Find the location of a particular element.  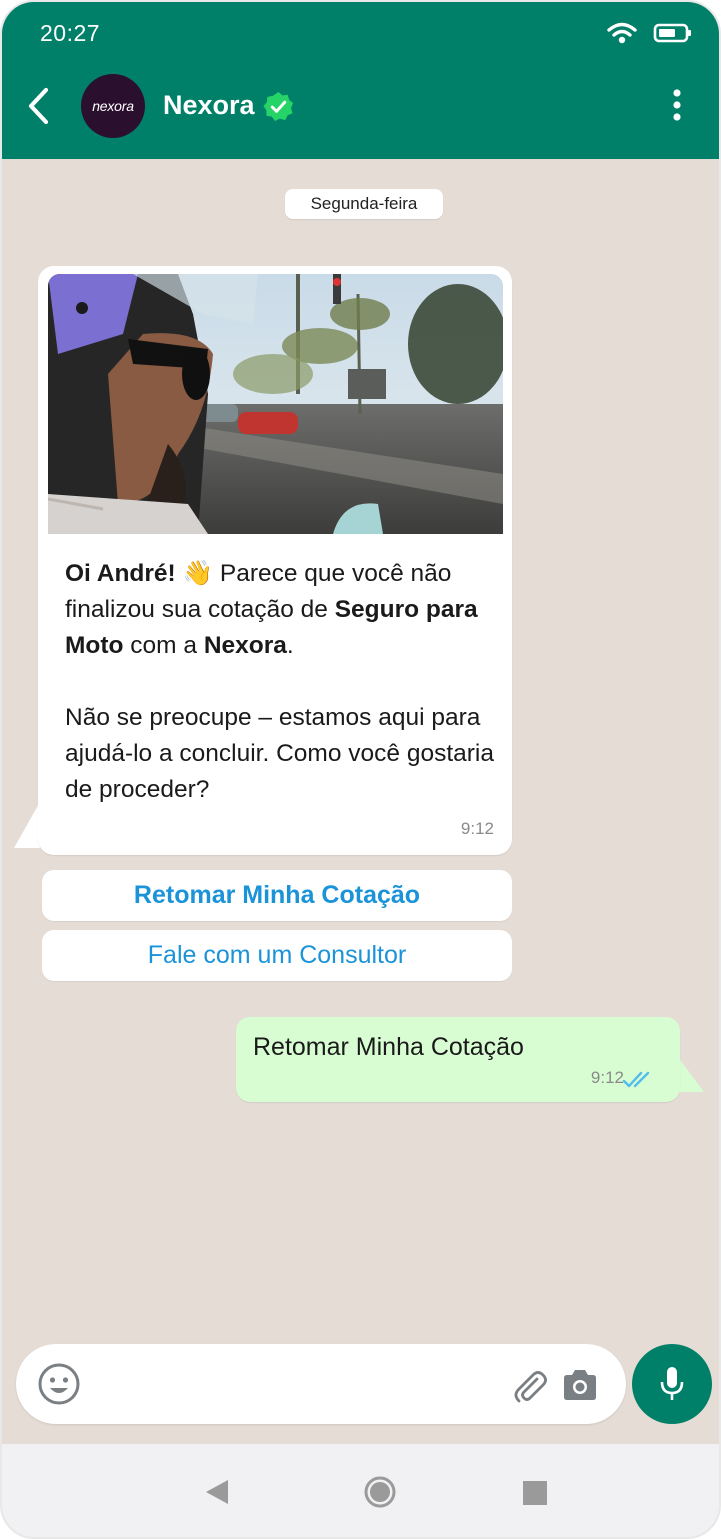

quick-reply-talk-to-consultant: Fale com um Consultor is located at coordinates (277, 955).